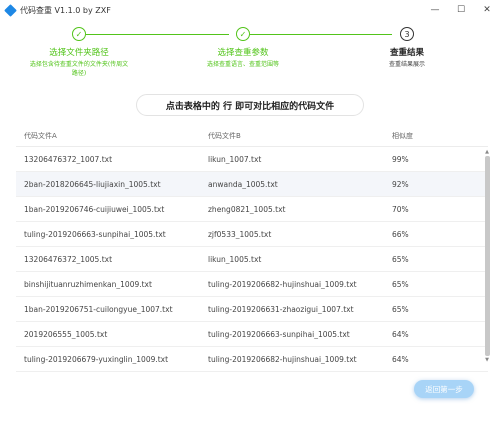 The width and height of the screenshot is (500, 425). Describe the element at coordinates (487, 360) in the screenshot. I see `scroll-down-icon: ▼` at that location.